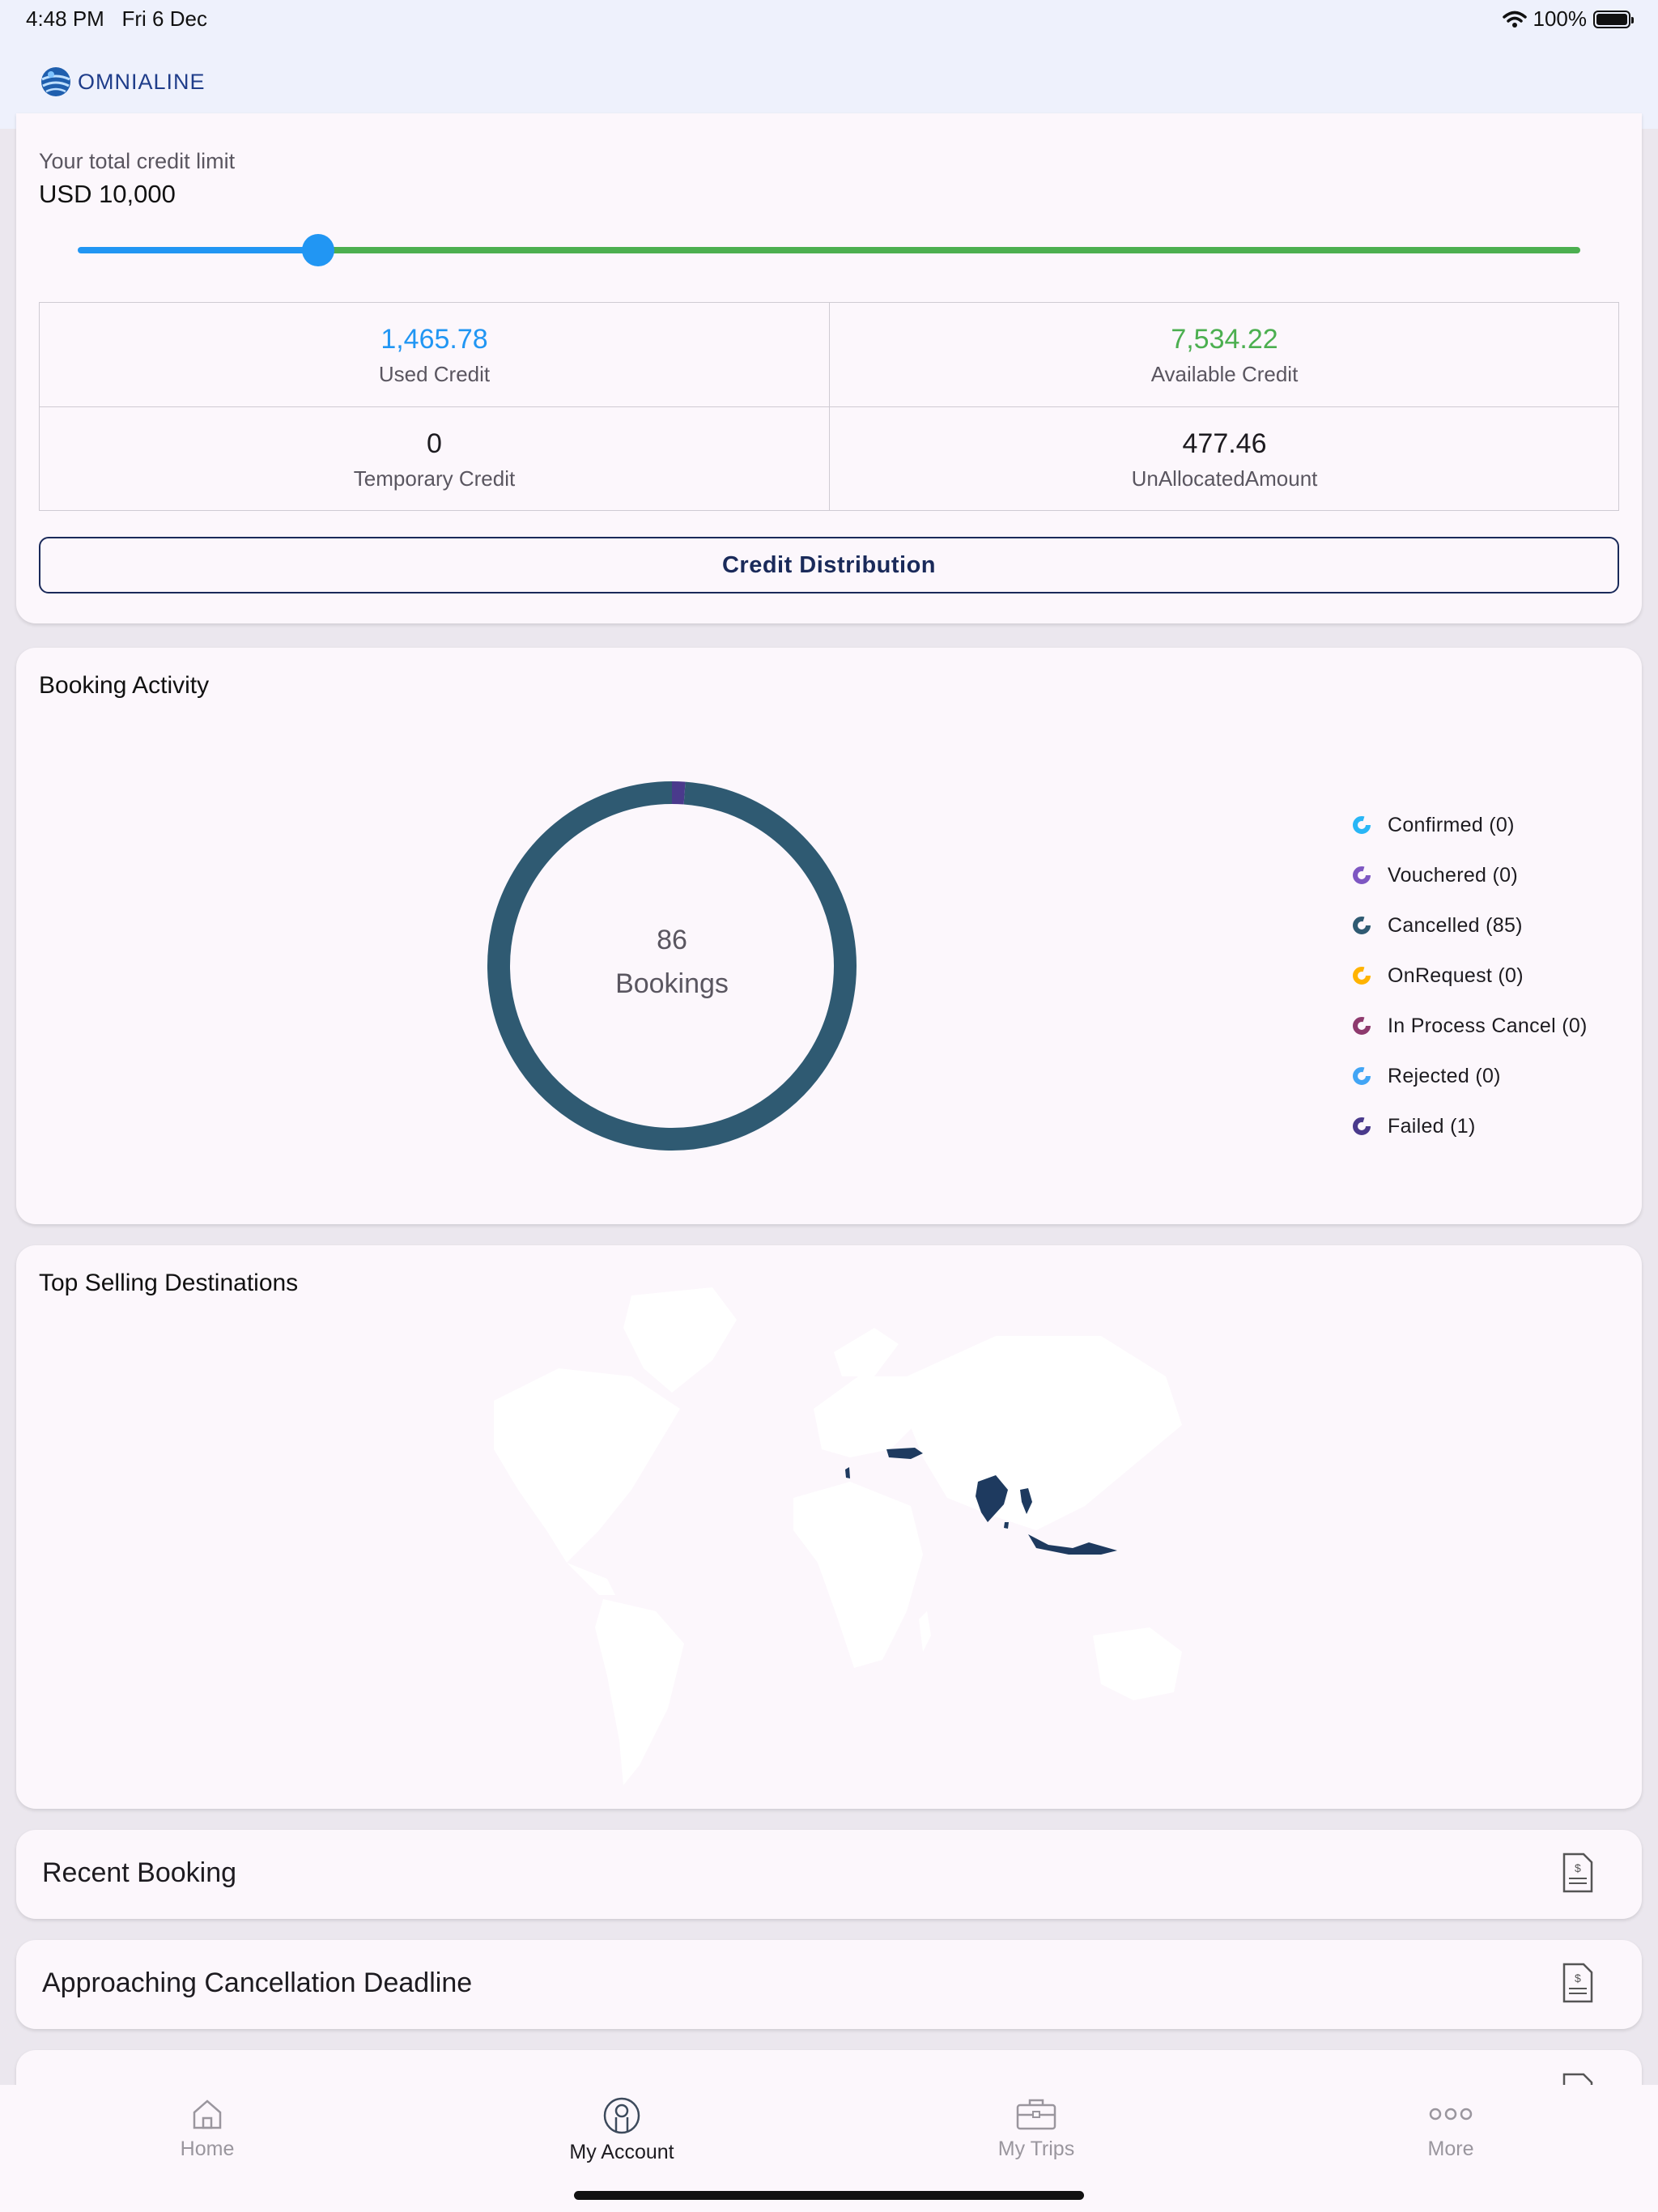 This screenshot has height=2212, width=1658. What do you see at coordinates (164, 19) in the screenshot?
I see `status-date: Fri 6 Dec` at bounding box center [164, 19].